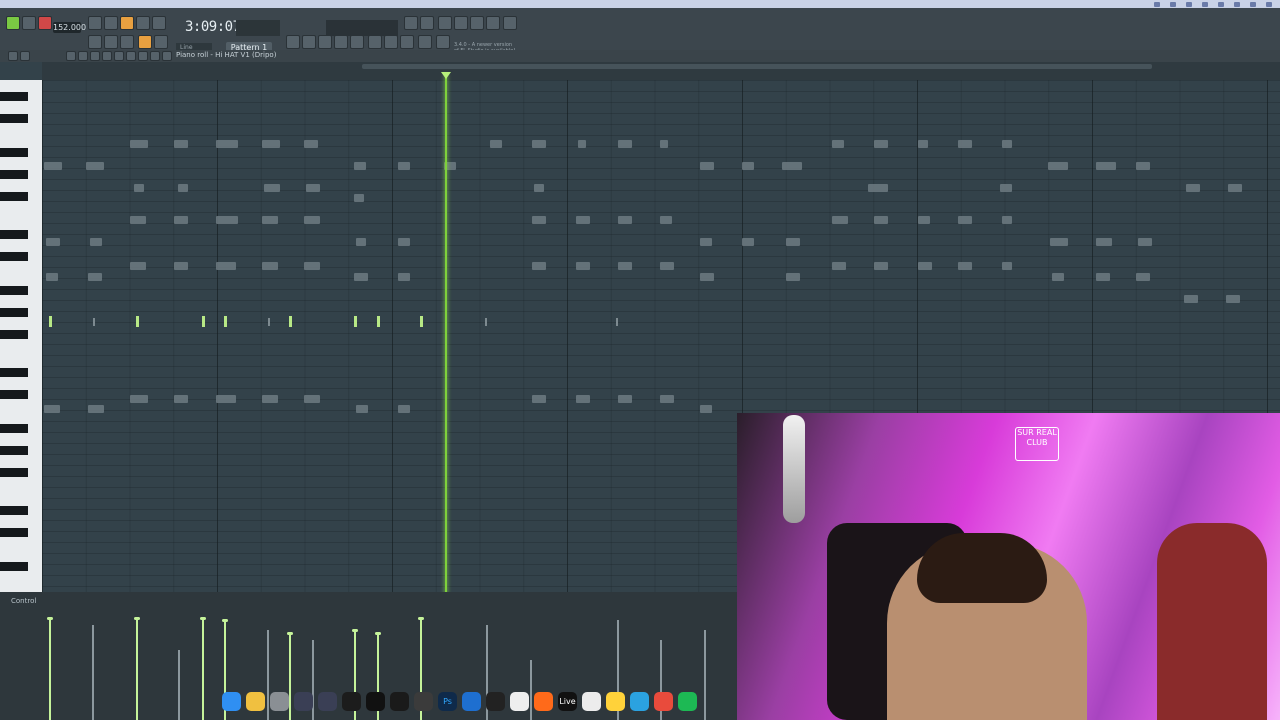 This screenshot has height=720, width=1280. What do you see at coordinates (167, 56) in the screenshot?
I see `speaker-icon` at bounding box center [167, 56].